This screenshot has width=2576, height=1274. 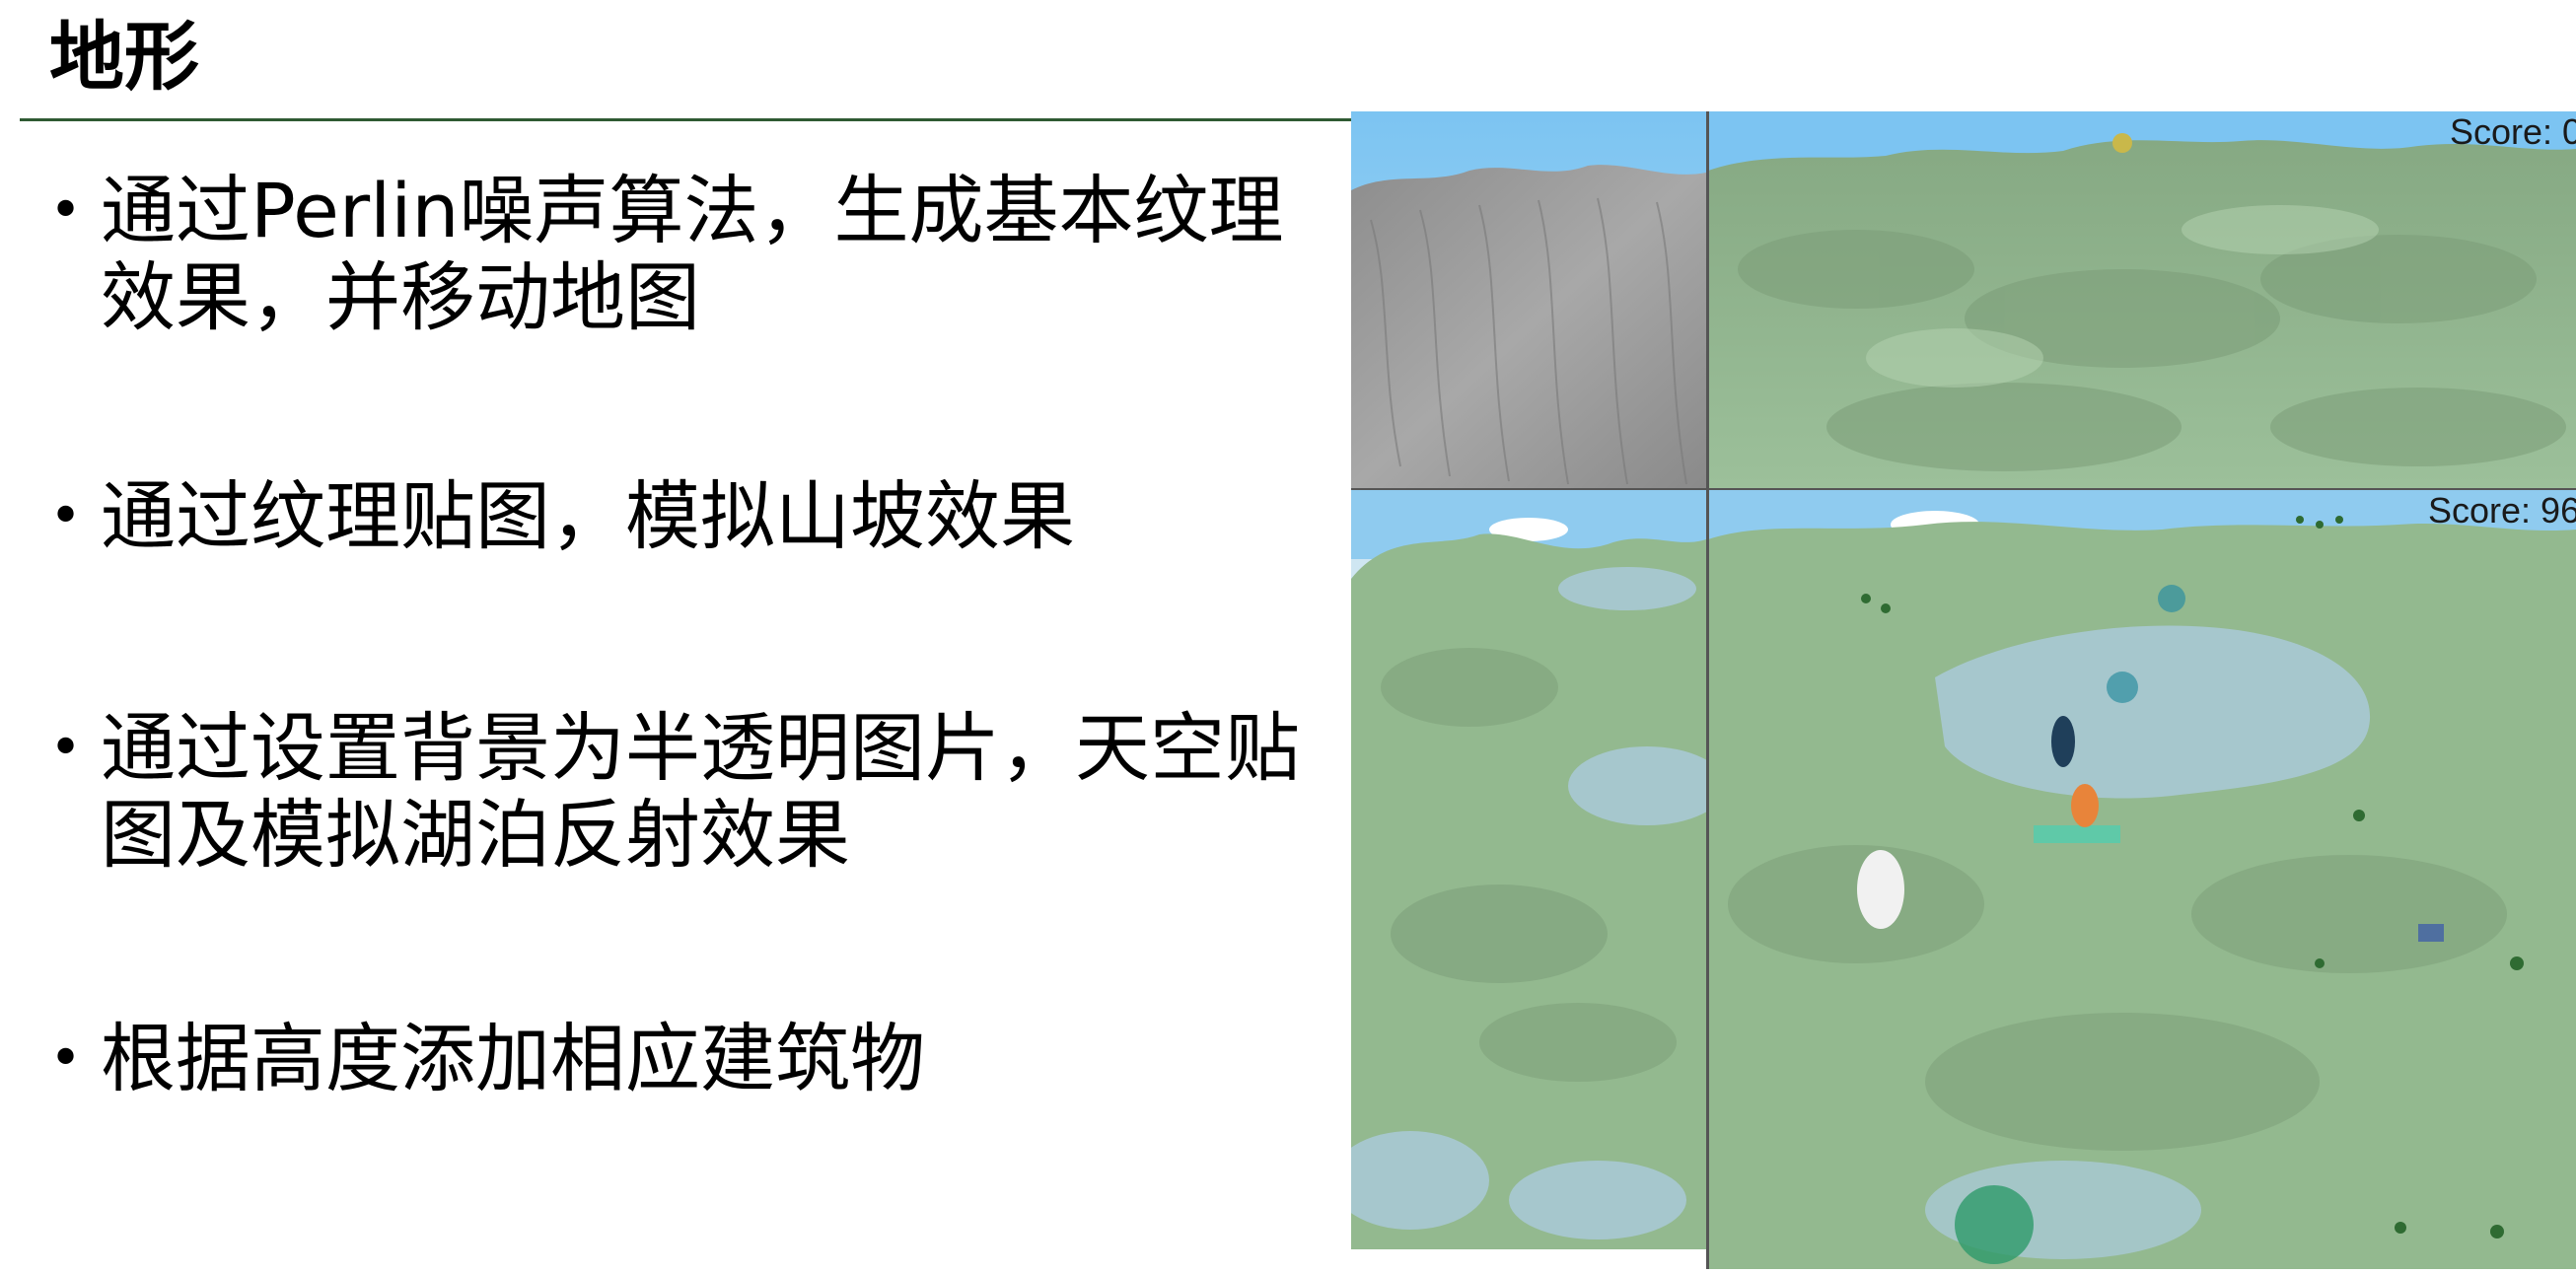 I want to click on bullet-item: • 通过Perlin噪声算法，生成基本纹理效果，并移动地图, so click(x=666, y=254).